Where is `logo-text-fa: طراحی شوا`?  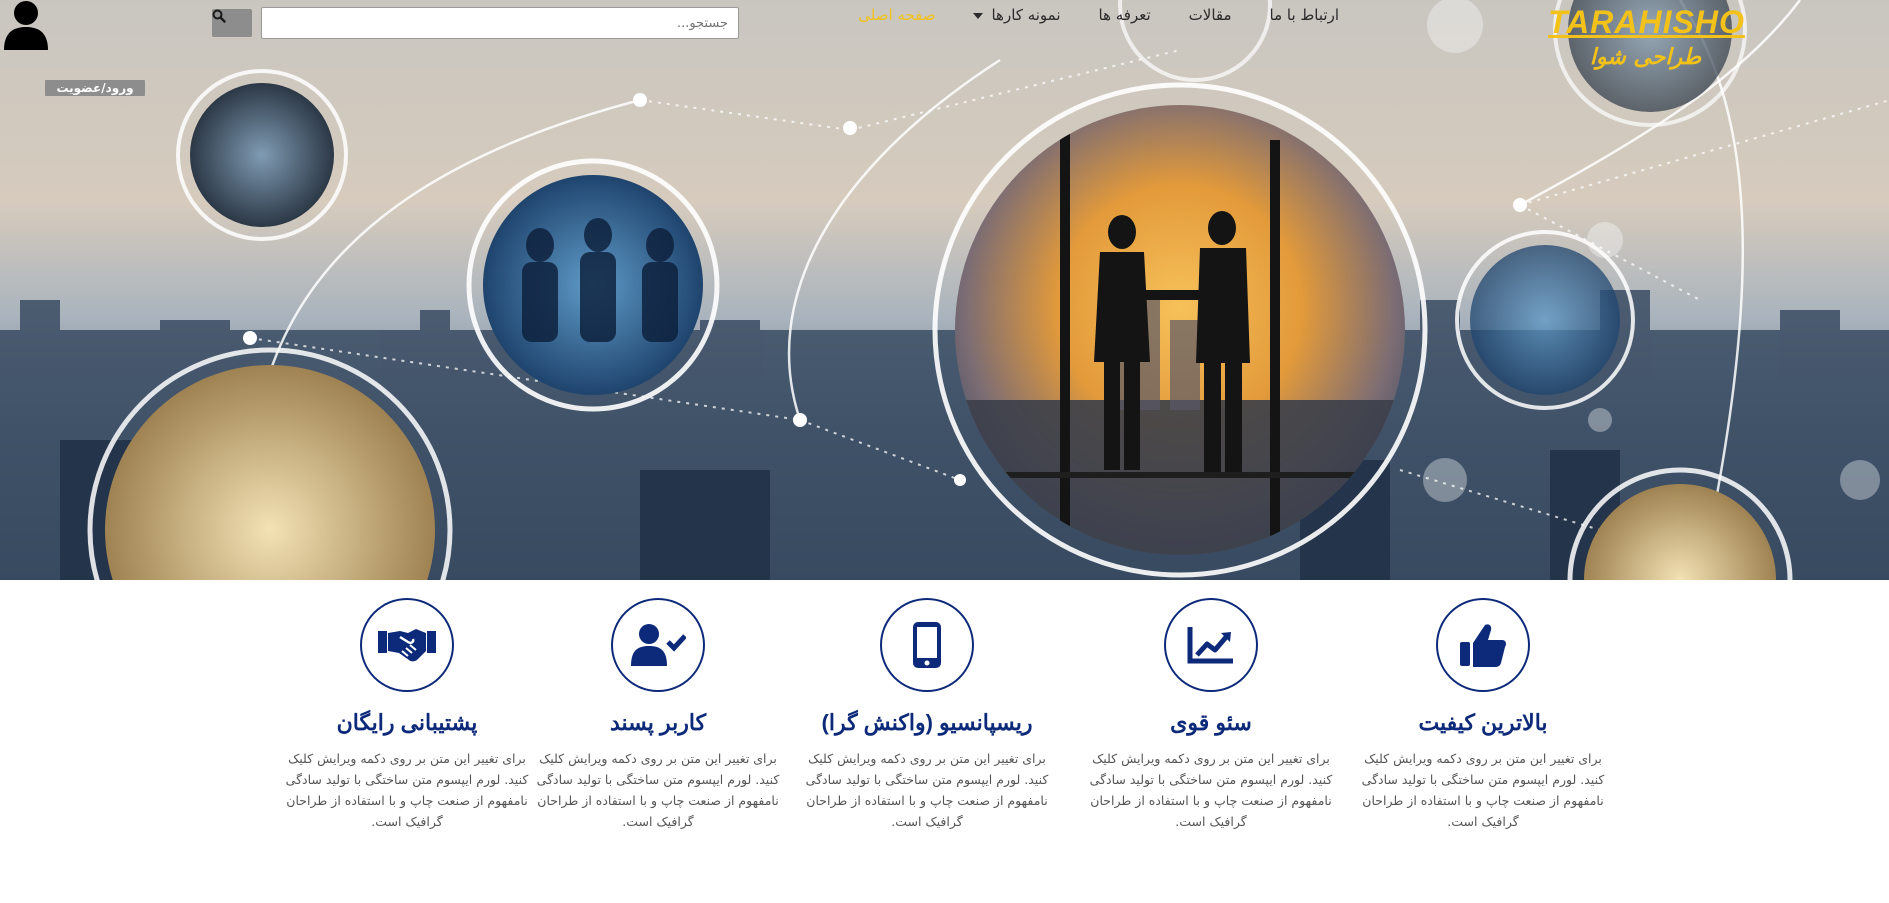
logo-text-fa: طراحی شوا is located at coordinates (1645, 57).